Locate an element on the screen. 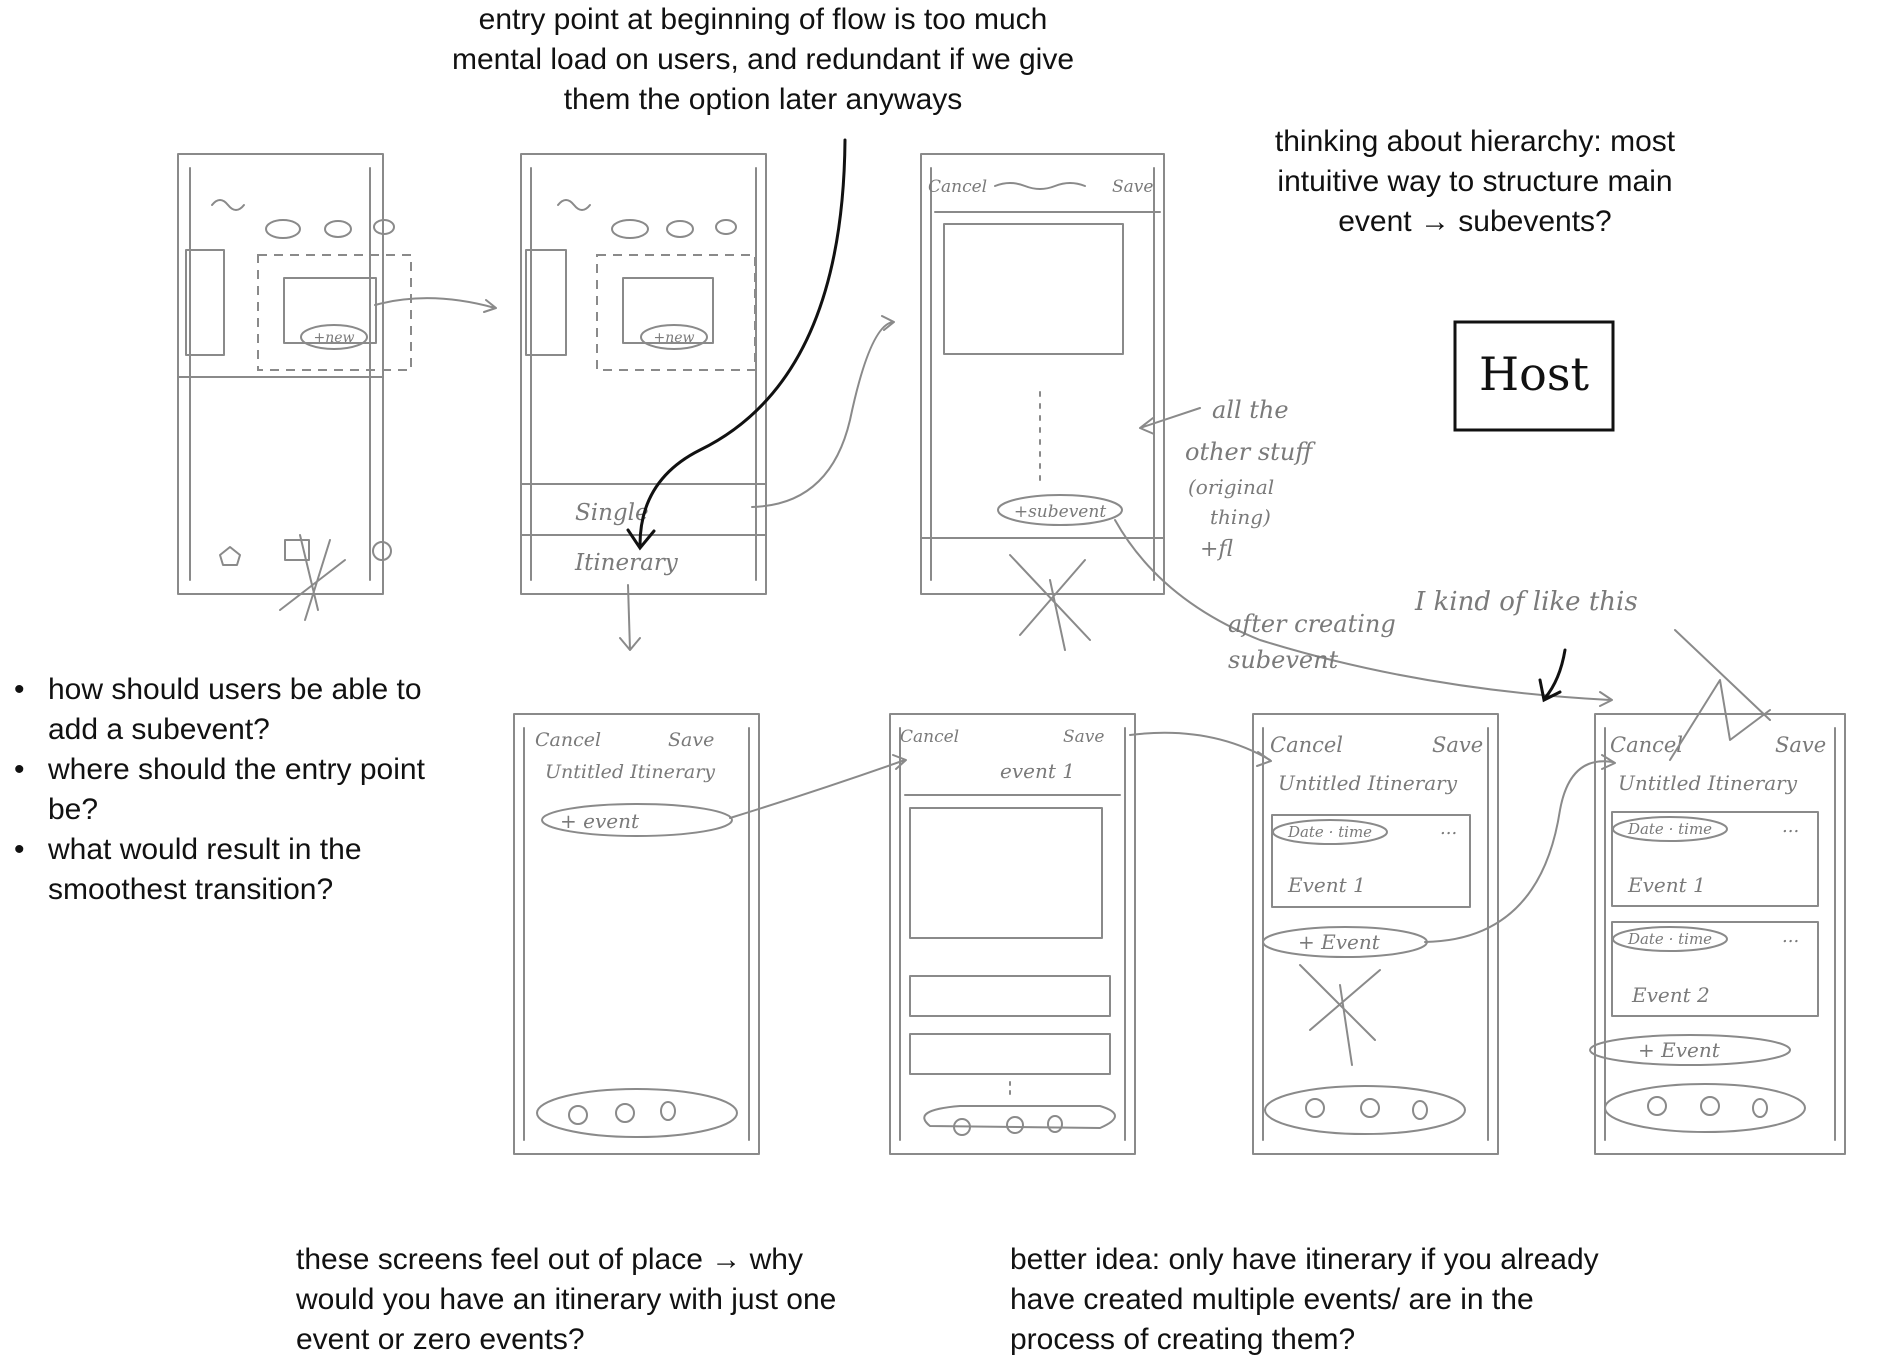 The width and height of the screenshot is (1887, 1360). sketch-label-save-4: Save is located at coordinates (691, 740).